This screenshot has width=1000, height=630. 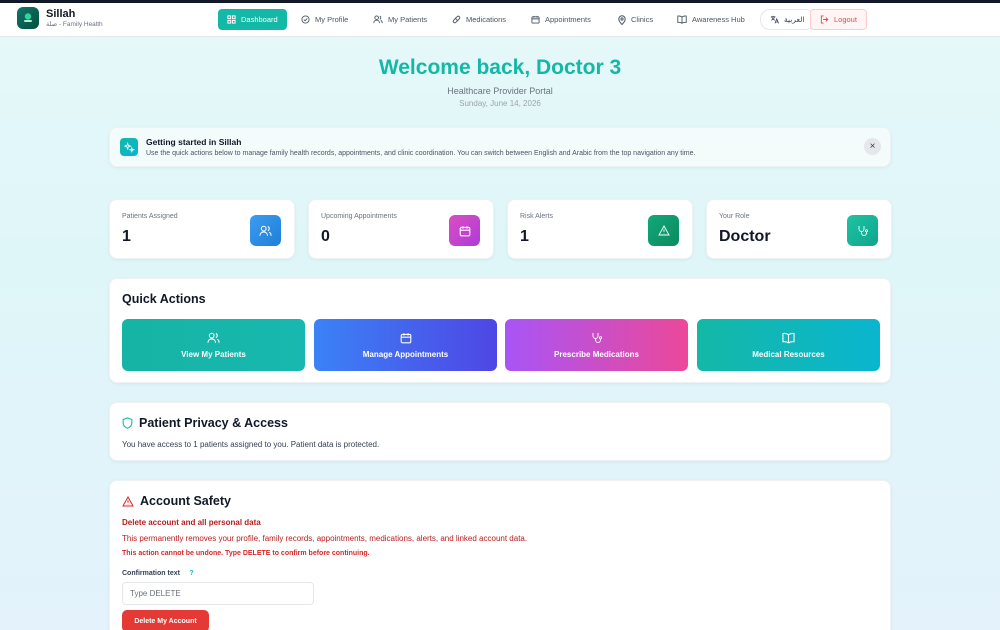 What do you see at coordinates (596, 345) in the screenshot?
I see `prescribe-medications-button: Prescribe Medications` at bounding box center [596, 345].